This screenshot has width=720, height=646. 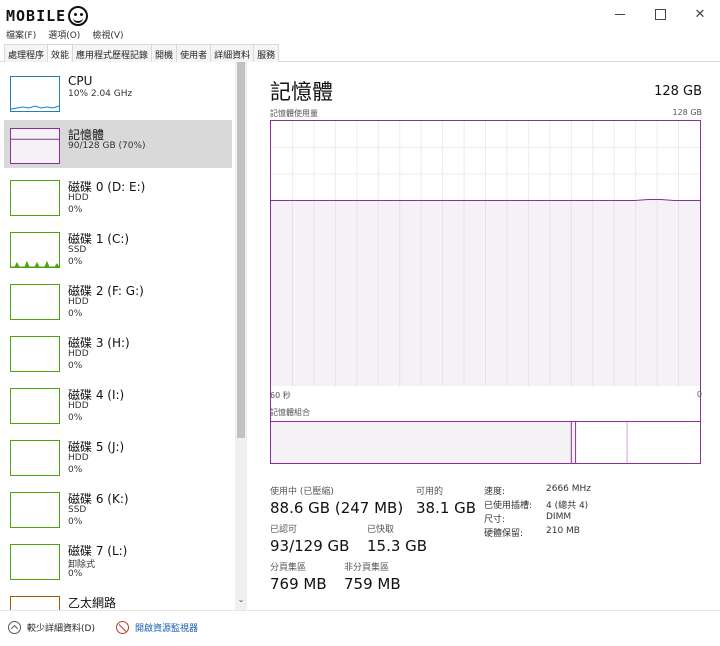 I want to click on menu-view: 檢視(V), so click(x=107, y=36).